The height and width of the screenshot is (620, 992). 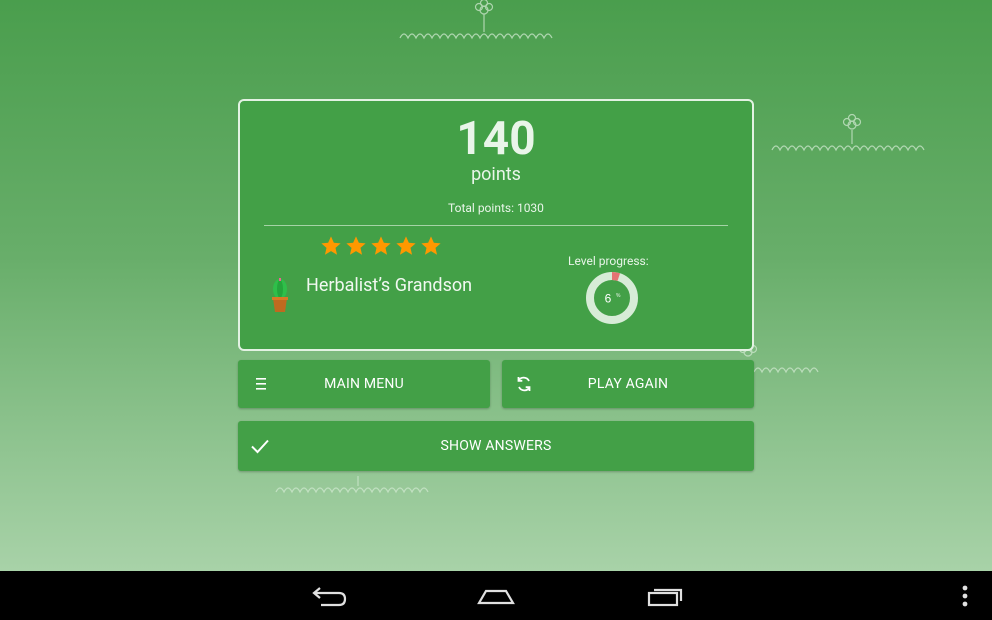 I want to click on star-rating, so click(x=381, y=246).